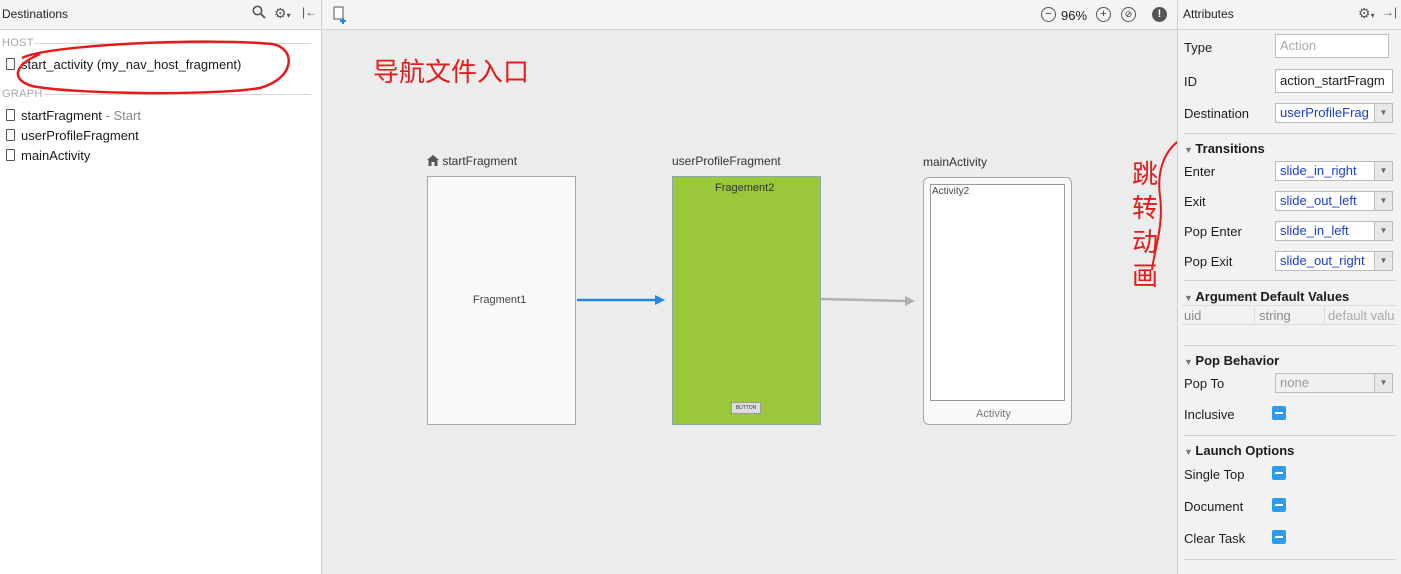 The image size is (1401, 574). Describe the element at coordinates (1208, 14) in the screenshot. I see `attributes-title: Attributes` at that location.